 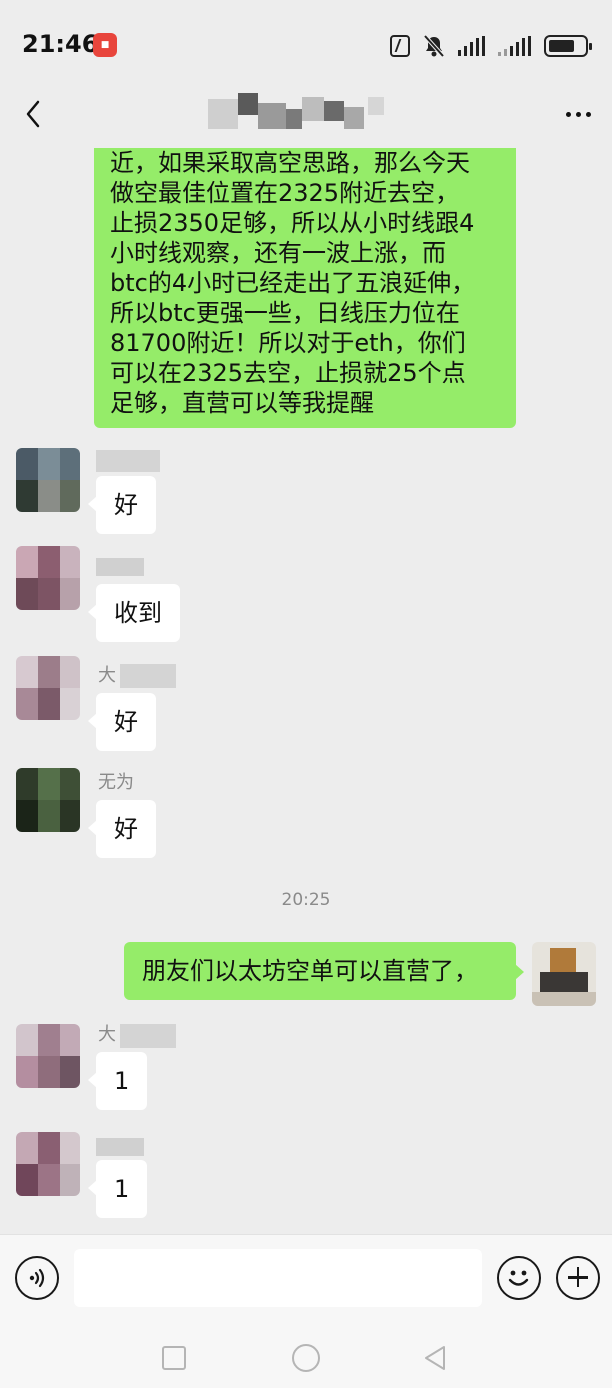 I want to click on voice-icon, so click(x=37, y=1278).